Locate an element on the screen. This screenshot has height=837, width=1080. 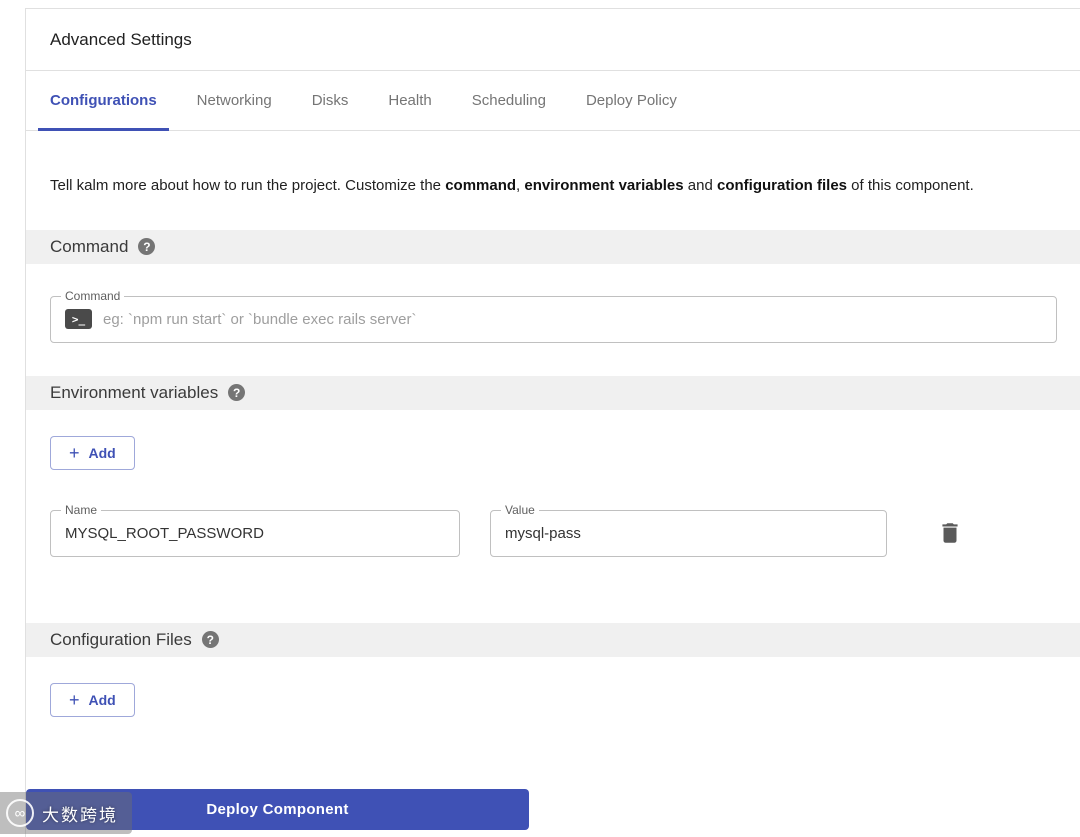
command-section-header: Command ? is located at coordinates (553, 246).